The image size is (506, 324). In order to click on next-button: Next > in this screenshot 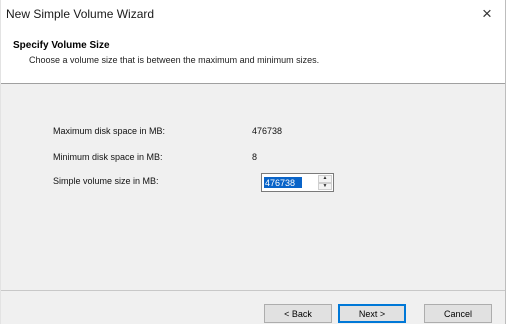, I will do `click(372, 313)`.